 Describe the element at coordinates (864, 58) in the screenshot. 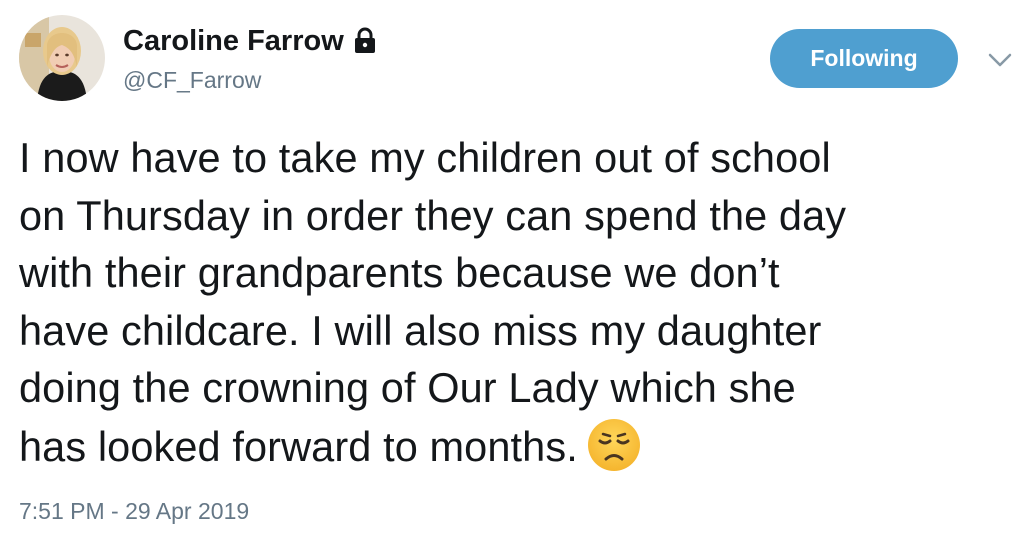

I see `following-button: Following` at that location.